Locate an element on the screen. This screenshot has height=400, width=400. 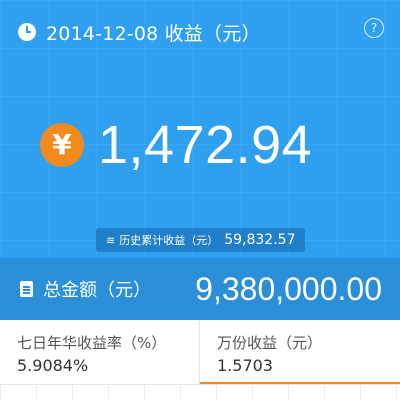
annual-yield-label: 七日年华收益率（%） is located at coordinates (92, 343).